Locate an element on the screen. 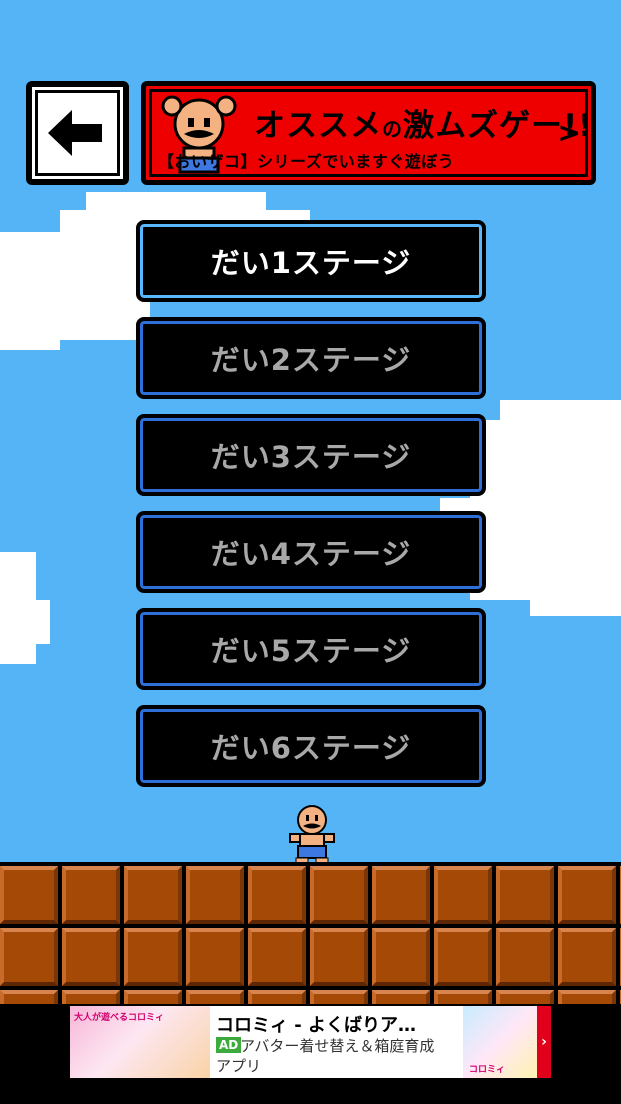  stage-1-button: だい1ステージ is located at coordinates (311, 261).